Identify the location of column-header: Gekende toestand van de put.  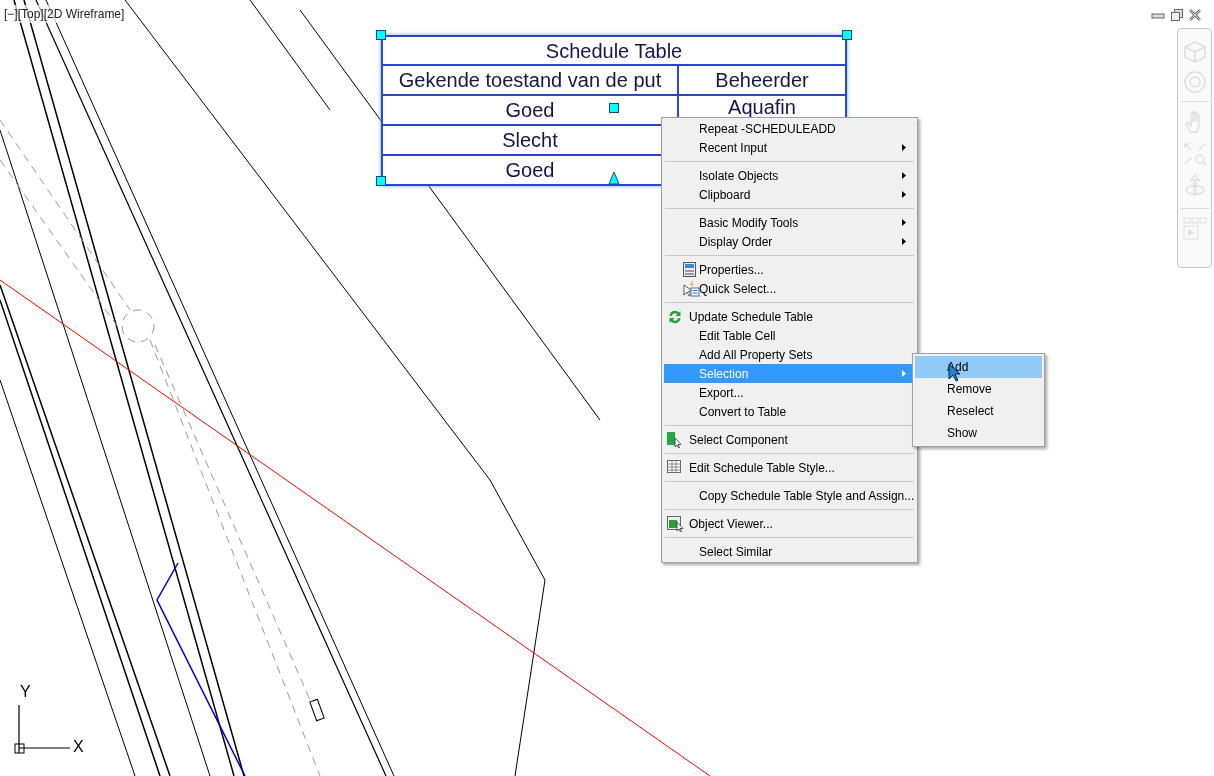
(531, 80).